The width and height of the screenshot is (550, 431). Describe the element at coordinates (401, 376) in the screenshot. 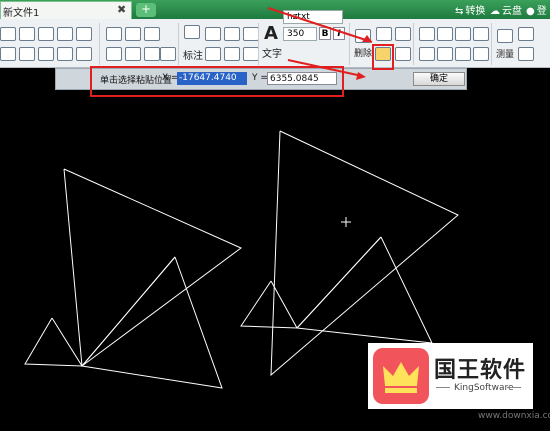

I see `crown-logo-icon` at that location.